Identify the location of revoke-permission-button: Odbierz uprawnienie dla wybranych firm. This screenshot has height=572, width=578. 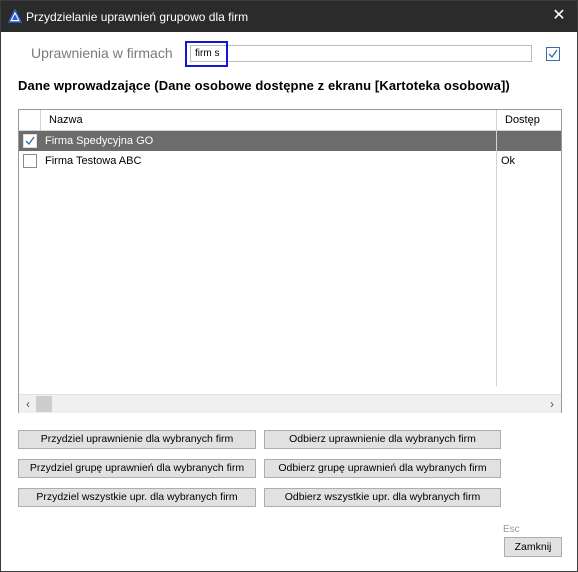
(382, 439).